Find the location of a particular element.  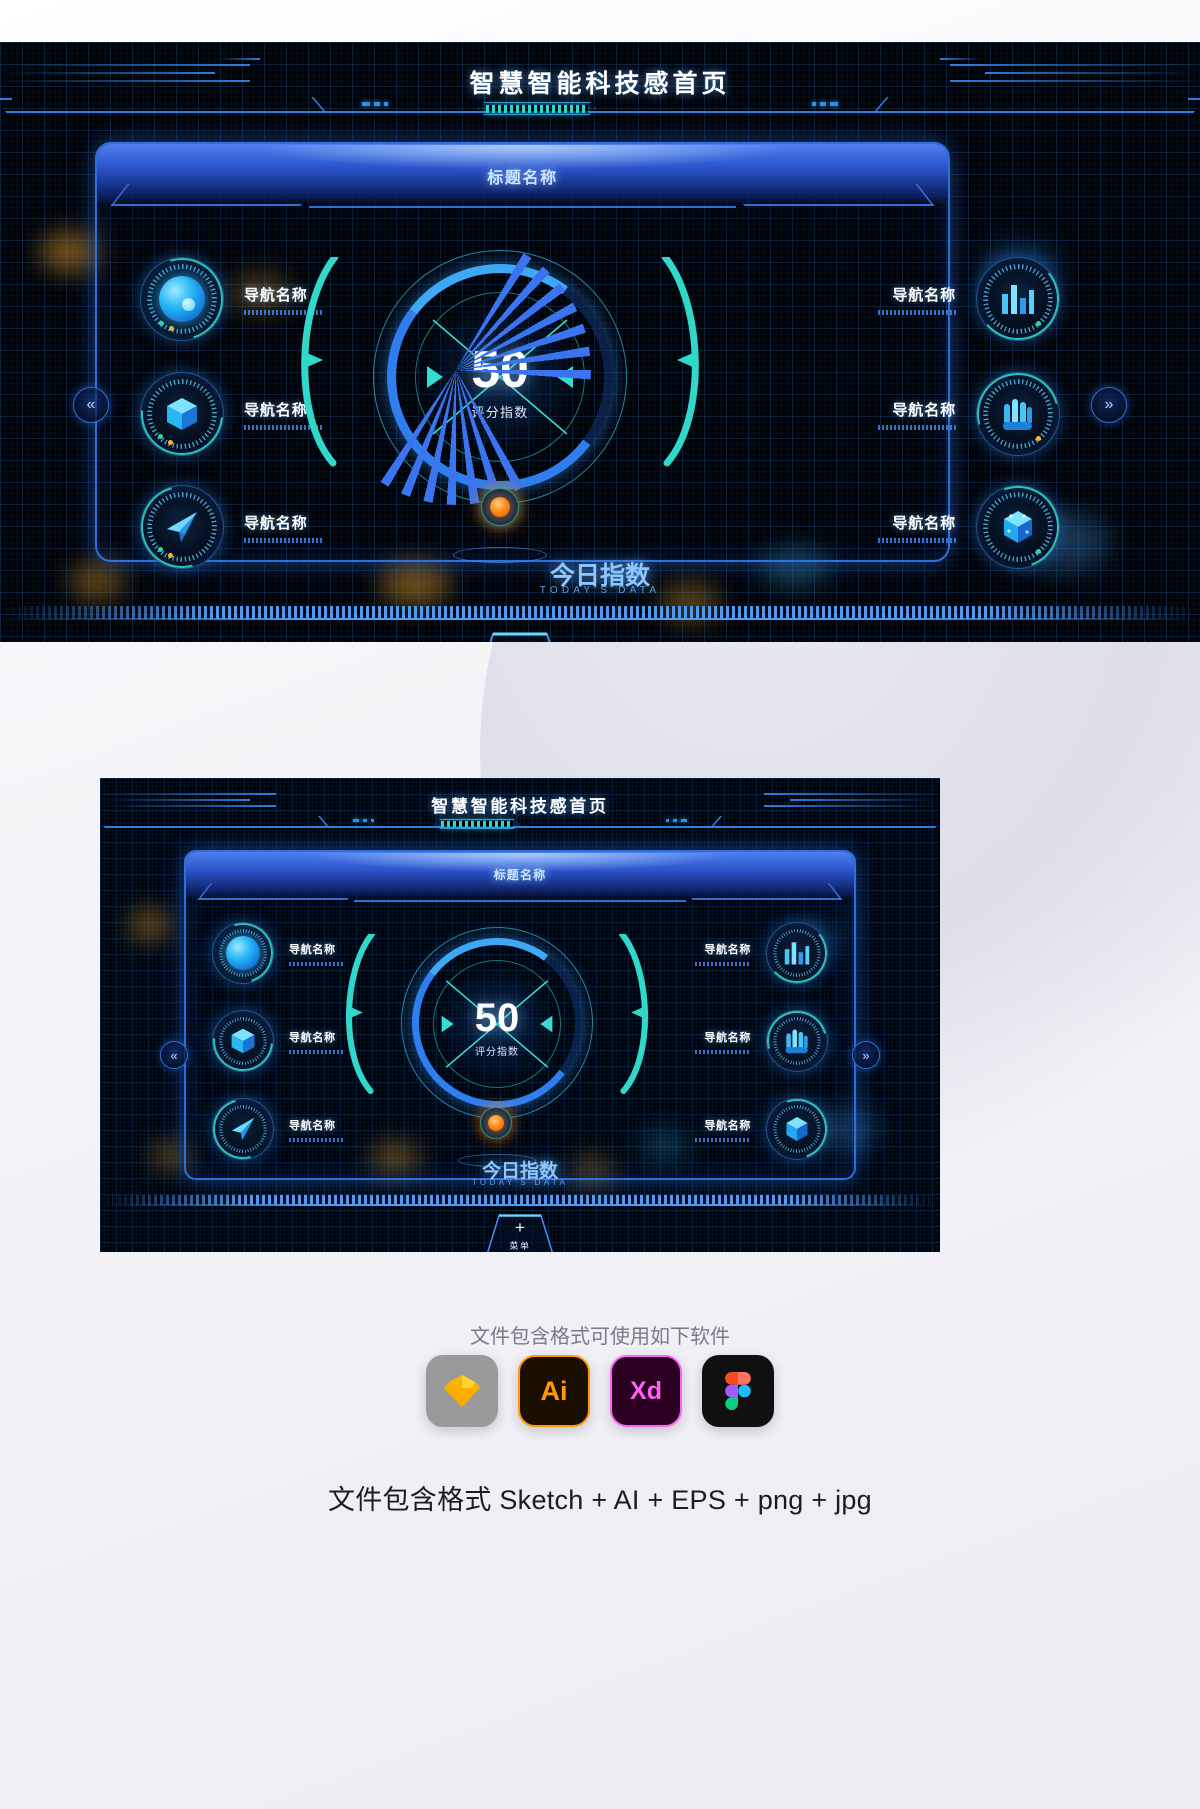

preview-menu-plus-icon: + is located at coordinates (520, 1227).